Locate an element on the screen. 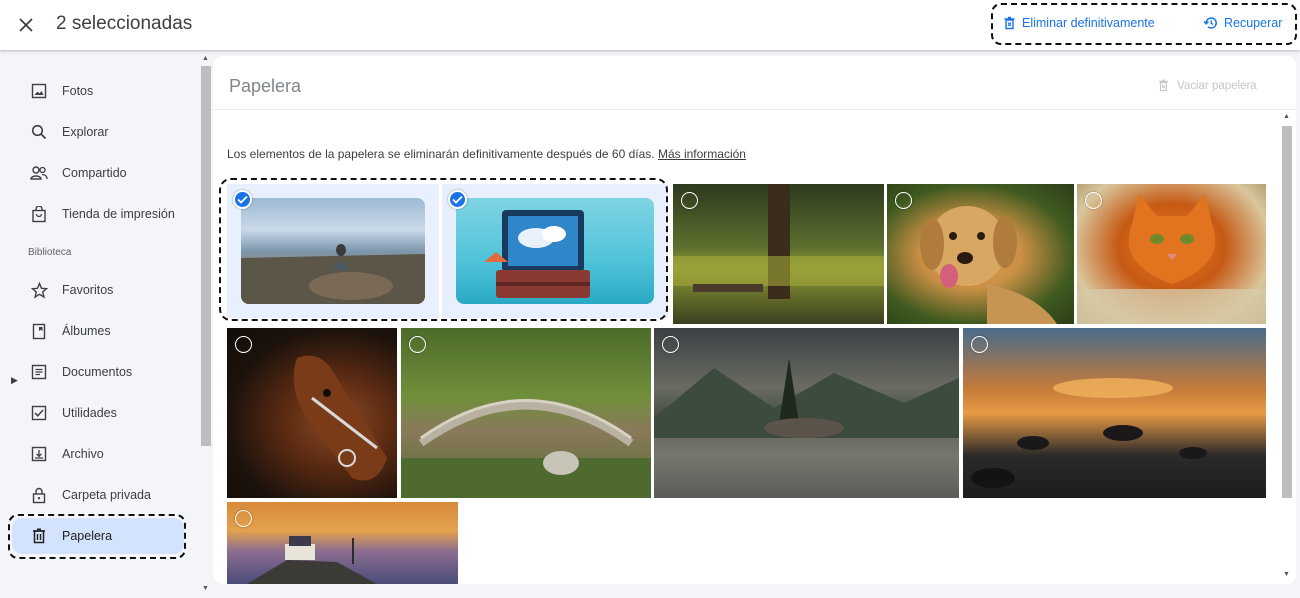 This screenshot has width=1300, height=598. photo-rocky-sunset-lake is located at coordinates (1114, 413).